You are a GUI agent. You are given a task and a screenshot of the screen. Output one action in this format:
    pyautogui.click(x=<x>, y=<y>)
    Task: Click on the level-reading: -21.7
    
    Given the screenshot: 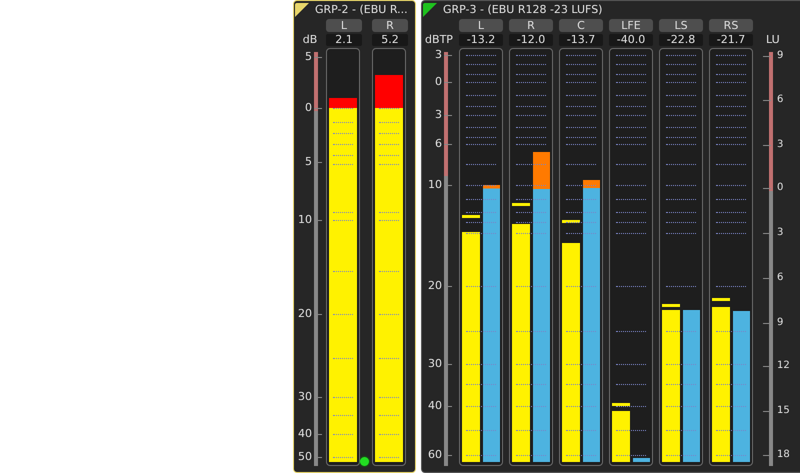 What is the action you would take?
    pyautogui.click(x=731, y=40)
    